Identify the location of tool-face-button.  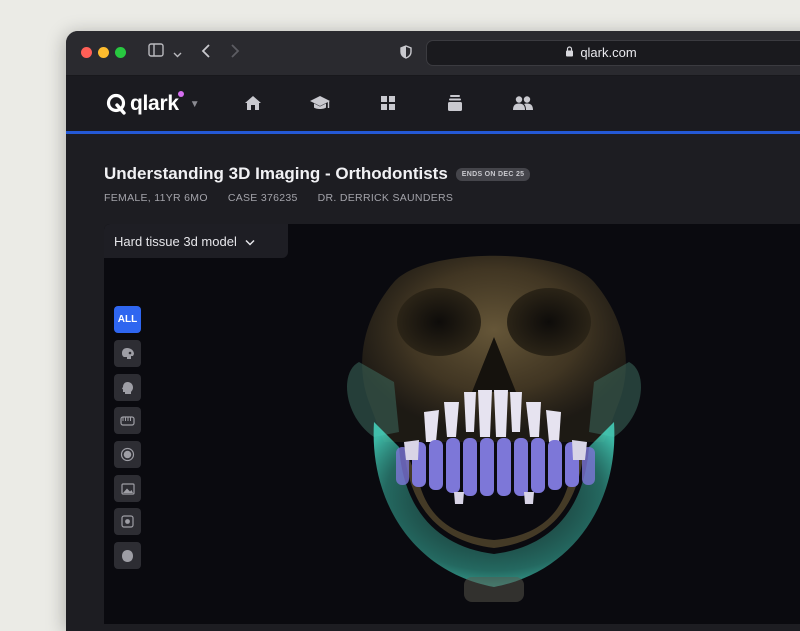
(127, 555).